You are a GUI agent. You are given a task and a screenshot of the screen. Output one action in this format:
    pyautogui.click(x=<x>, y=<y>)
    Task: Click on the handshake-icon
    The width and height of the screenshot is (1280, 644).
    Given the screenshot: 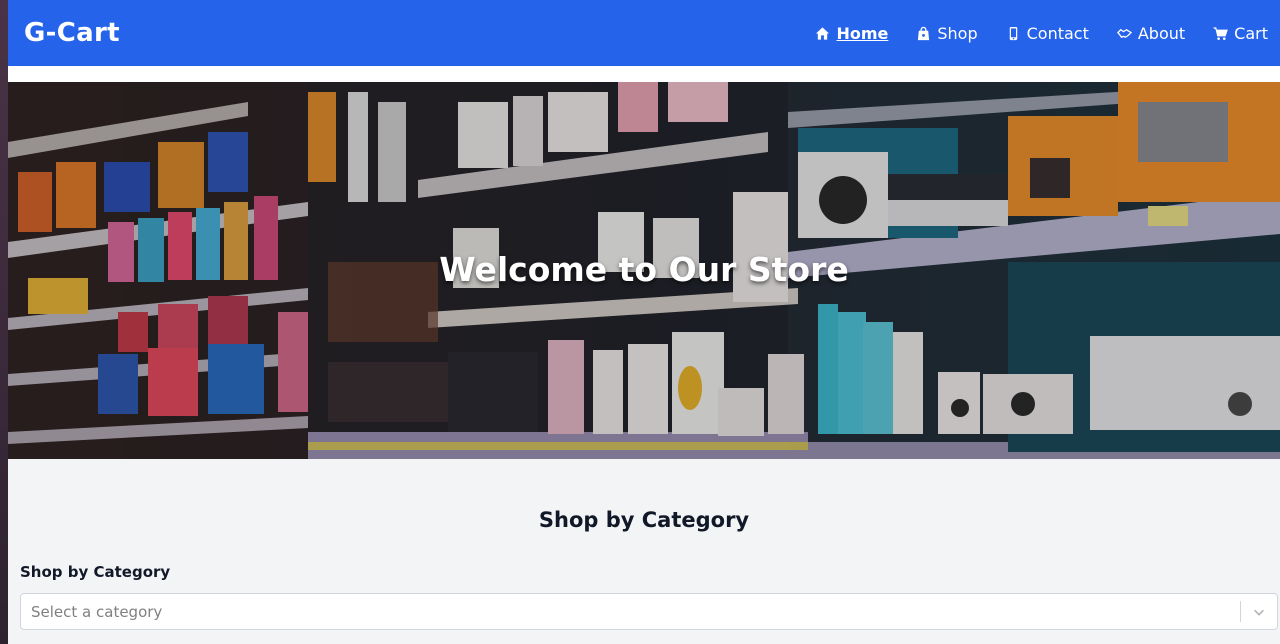 What is the action you would take?
    pyautogui.click(x=1124, y=33)
    